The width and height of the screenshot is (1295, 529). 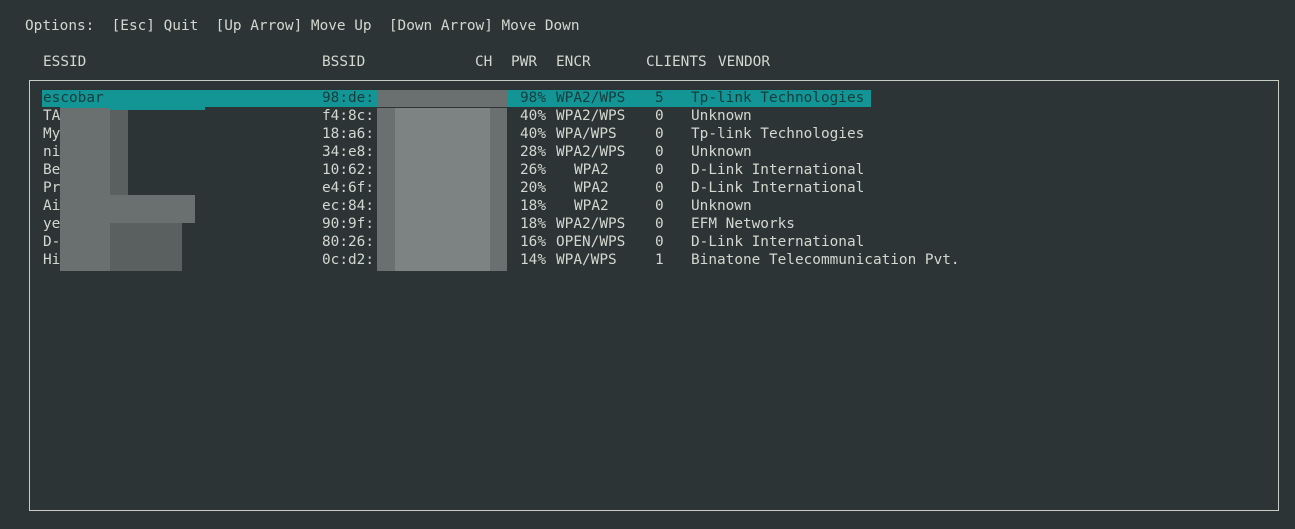 What do you see at coordinates (591, 242) in the screenshot?
I see `cell-encr: OPEN/WPS` at bounding box center [591, 242].